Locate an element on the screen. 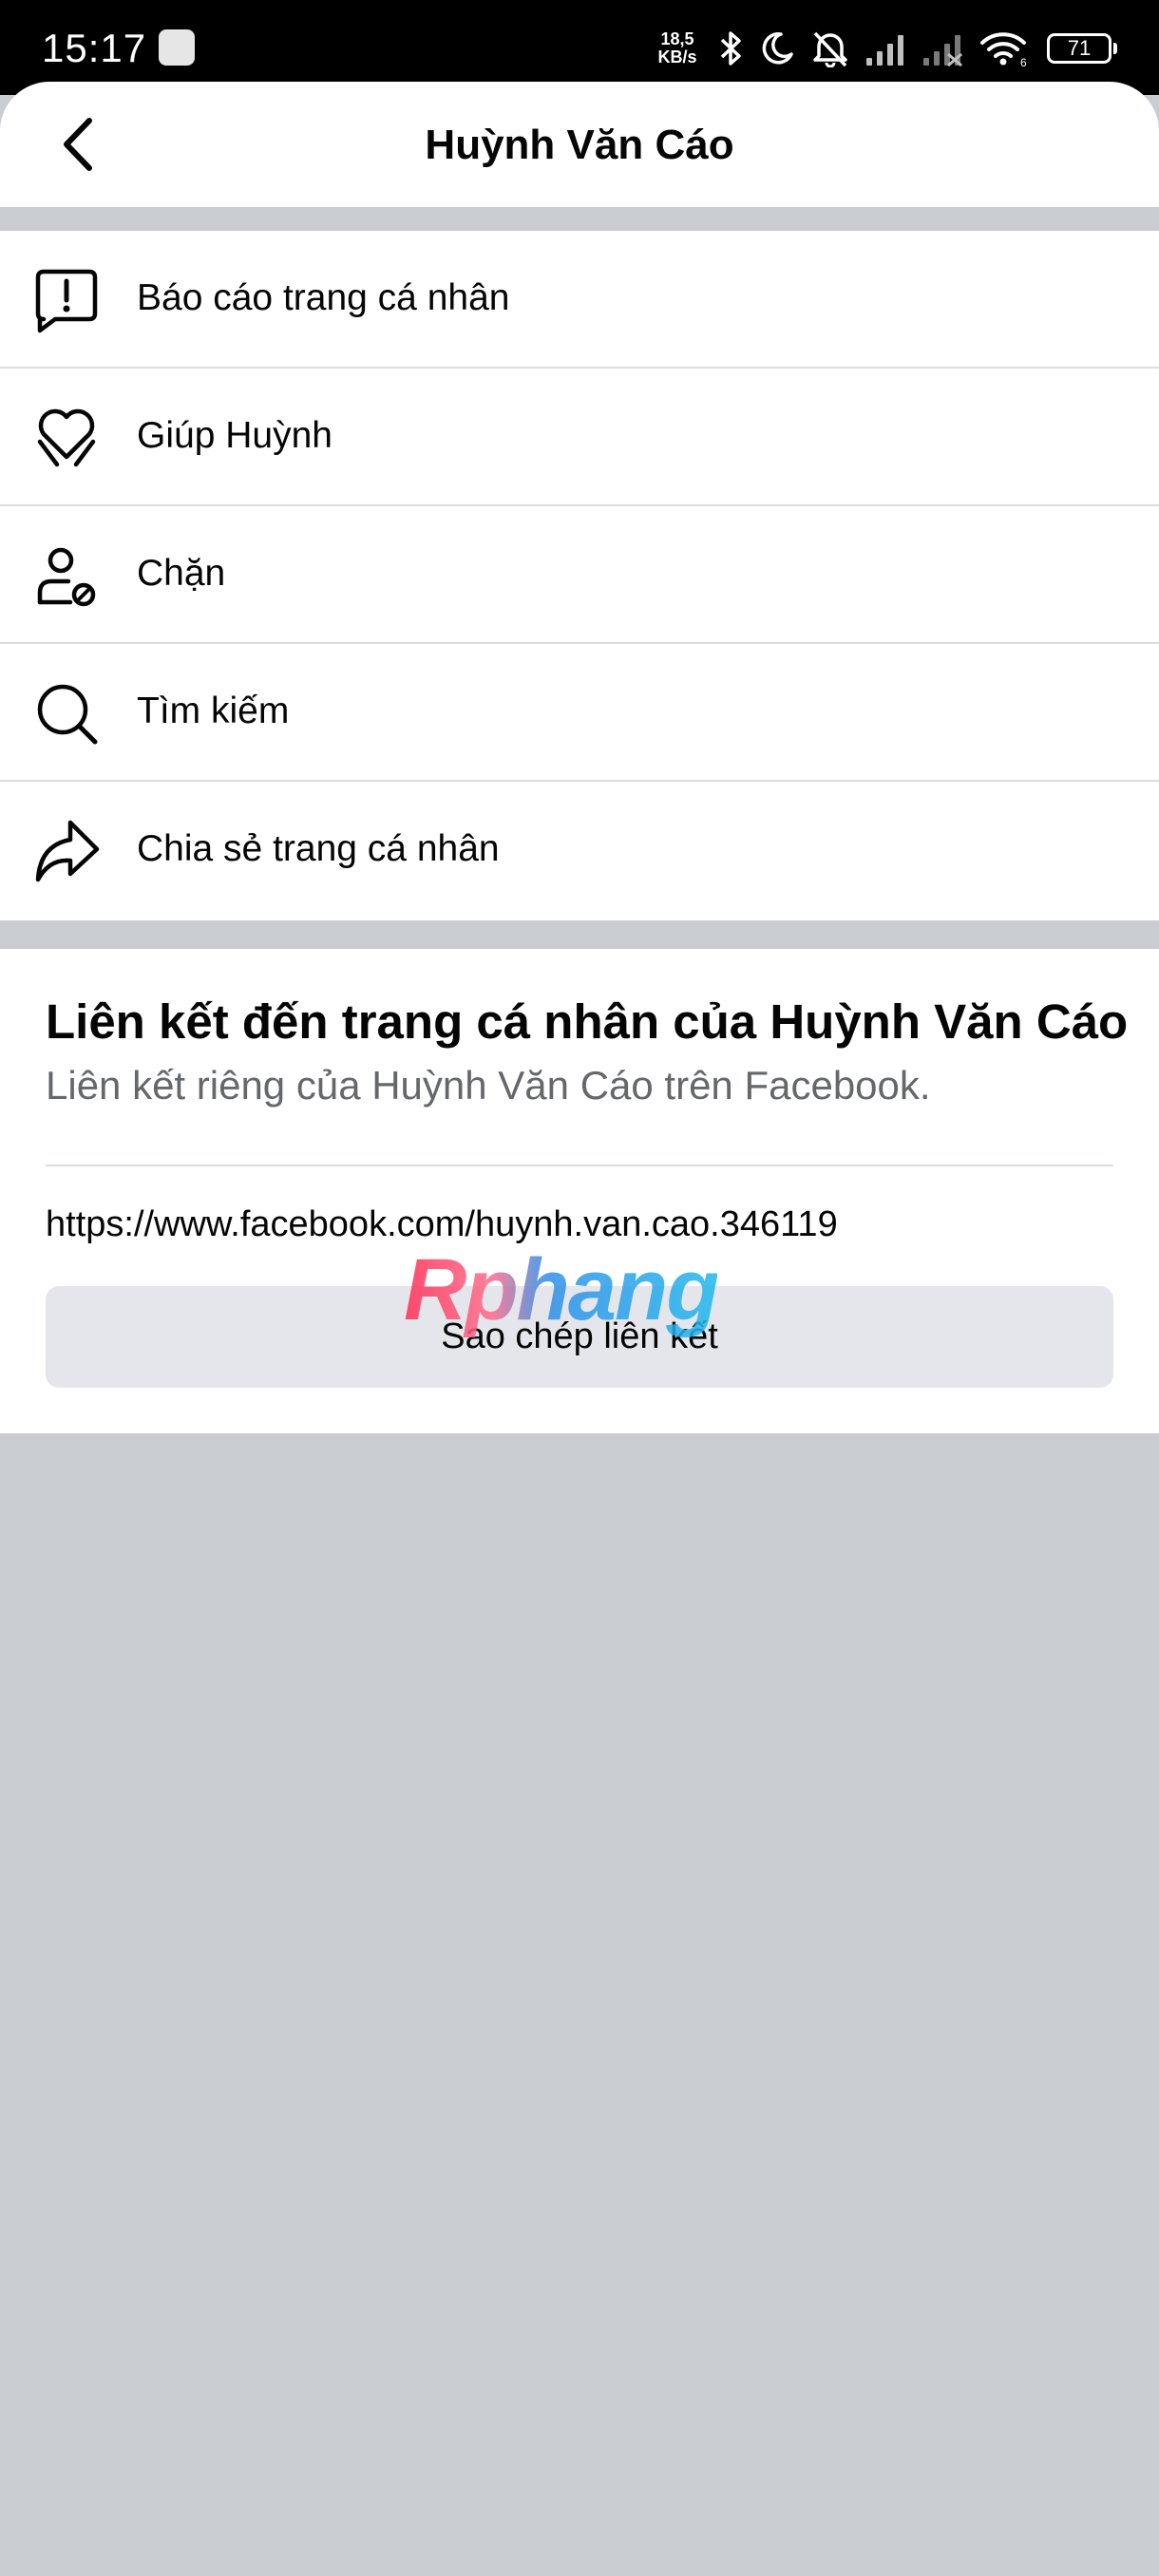 The height and width of the screenshot is (2576, 1159). menu-item-label: Chặn is located at coordinates (181, 573).